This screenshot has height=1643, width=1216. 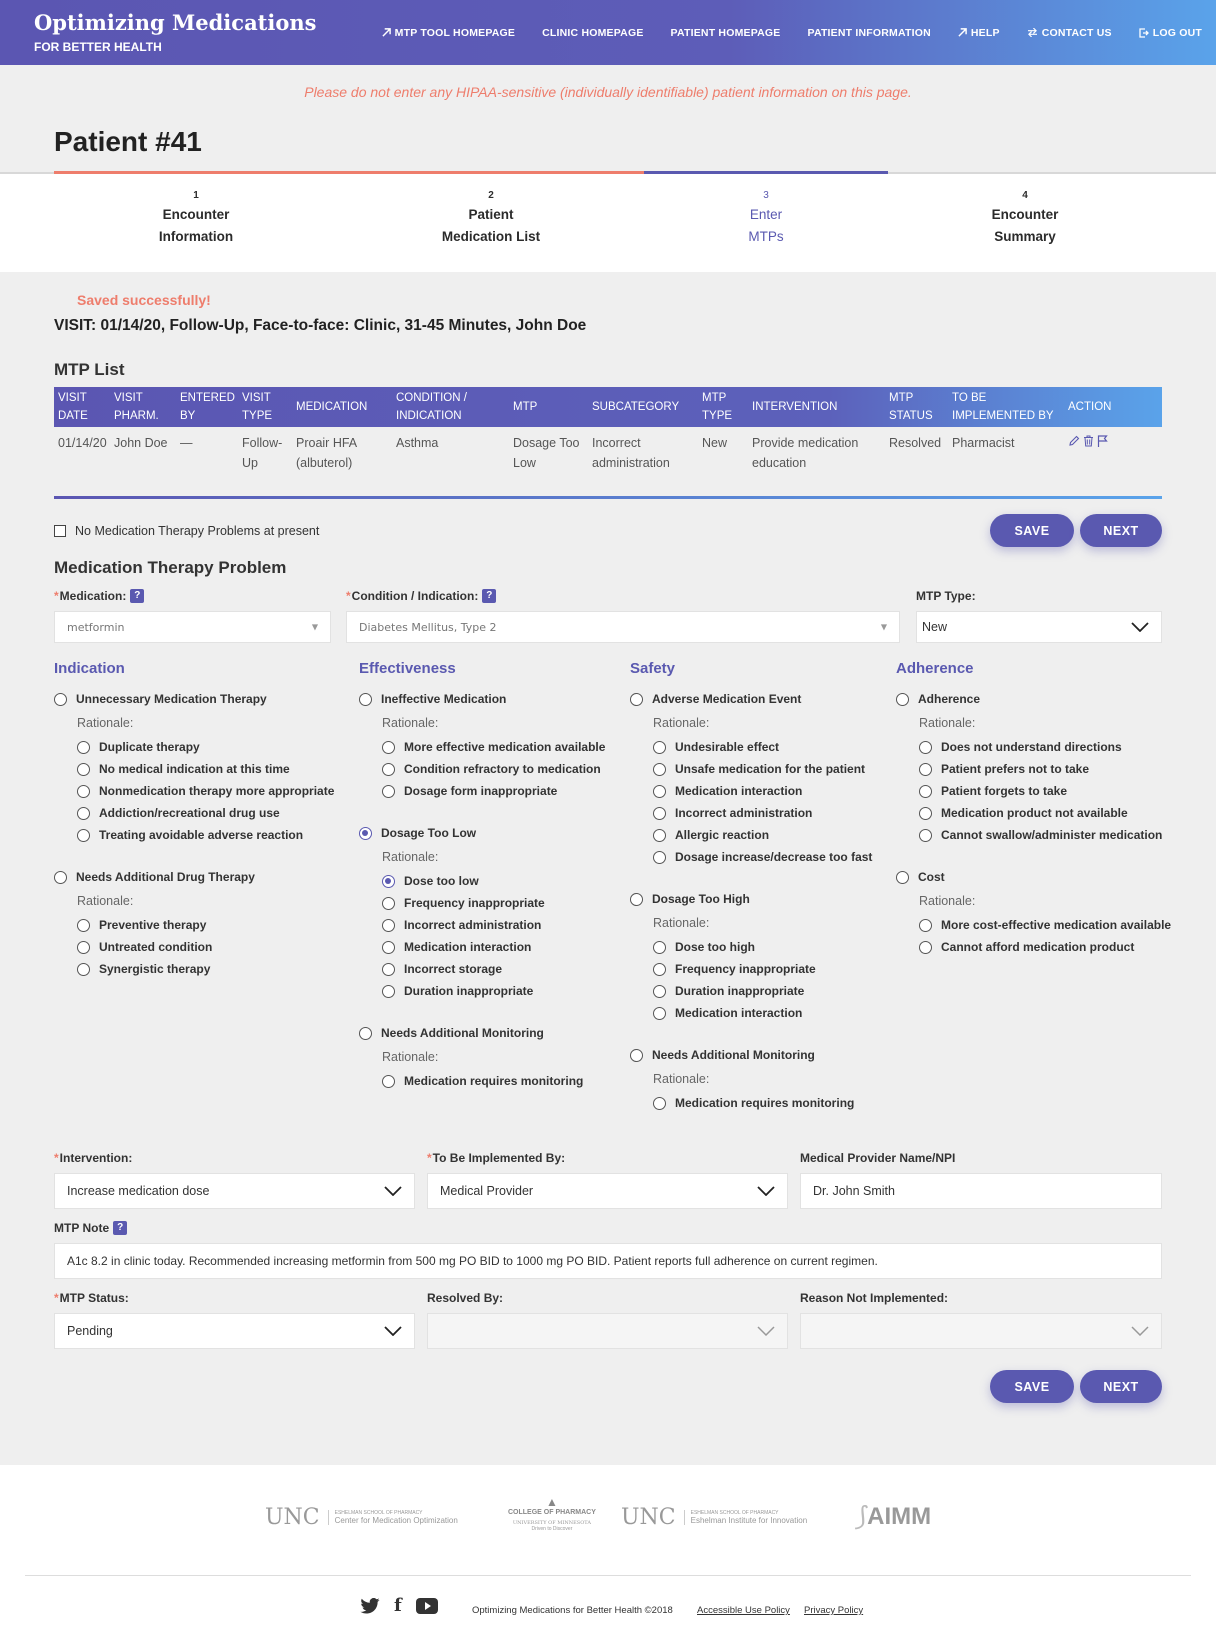 I want to click on rationale-radio-dosage-increase-decrease-too-fast: Dosage increase/decrease too fast, so click(x=751, y=857).